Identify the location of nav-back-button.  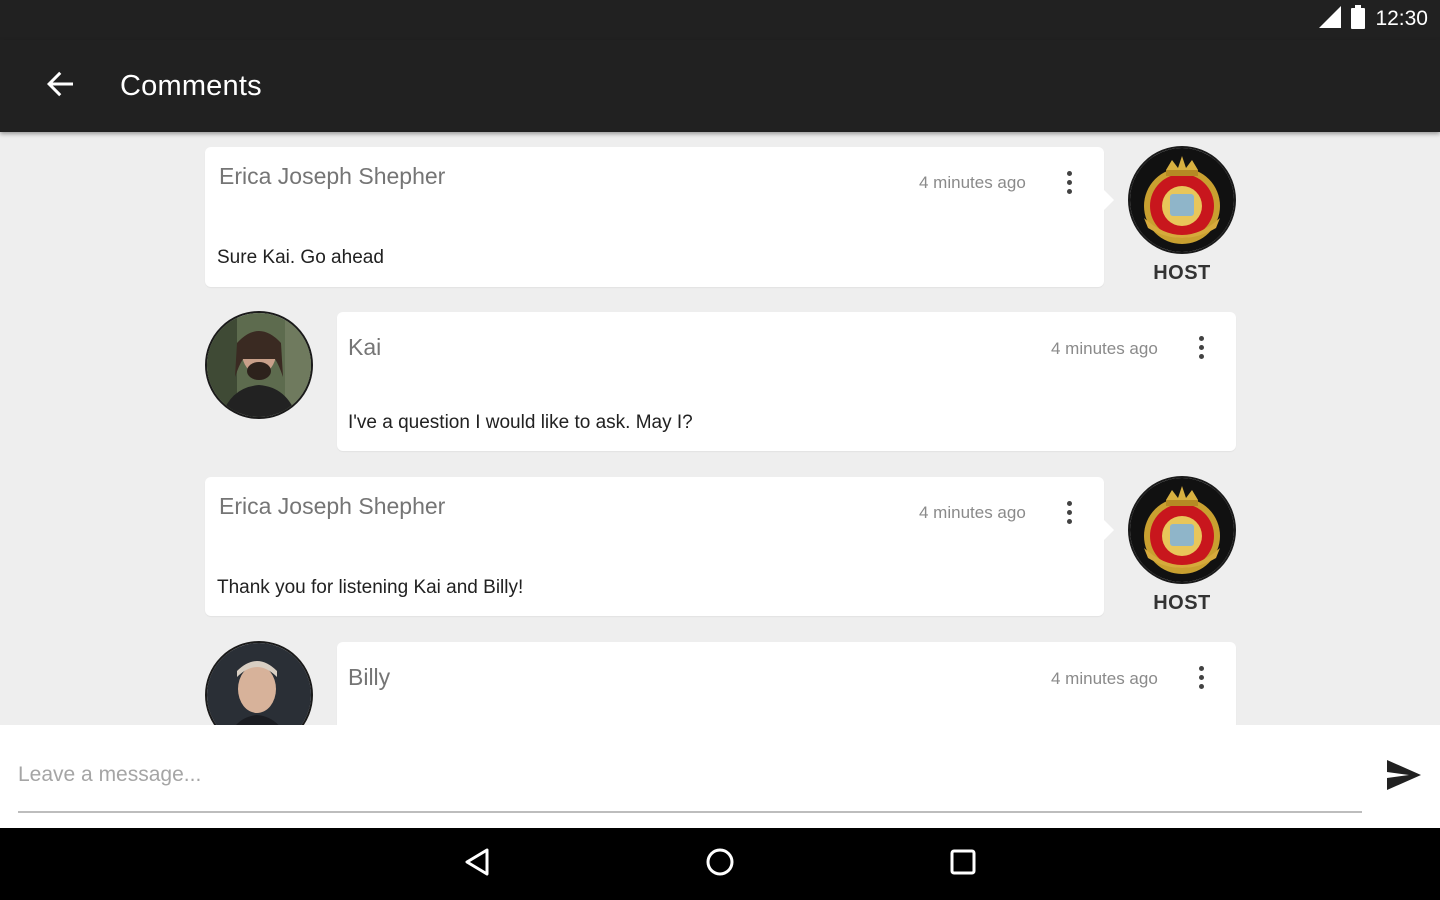
(477, 864).